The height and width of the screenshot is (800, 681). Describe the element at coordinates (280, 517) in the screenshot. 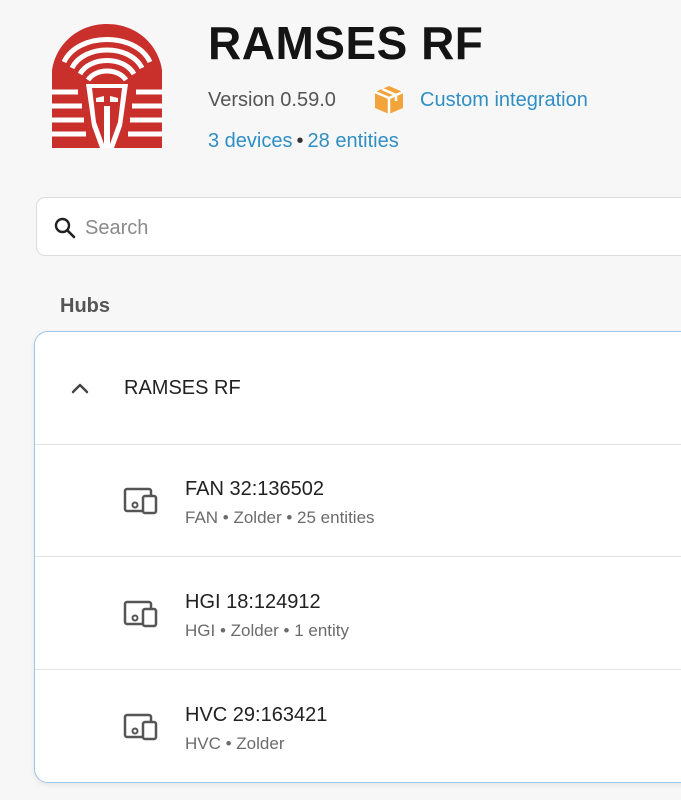

I see `device-meta: FAN • Zolder • 25 entities` at that location.